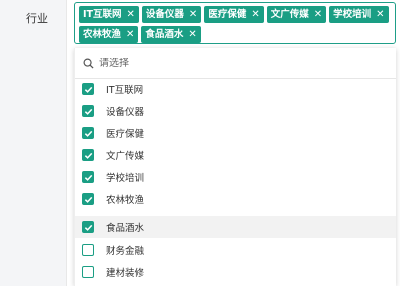  I want to click on industry-label: 行业, so click(37, 18).